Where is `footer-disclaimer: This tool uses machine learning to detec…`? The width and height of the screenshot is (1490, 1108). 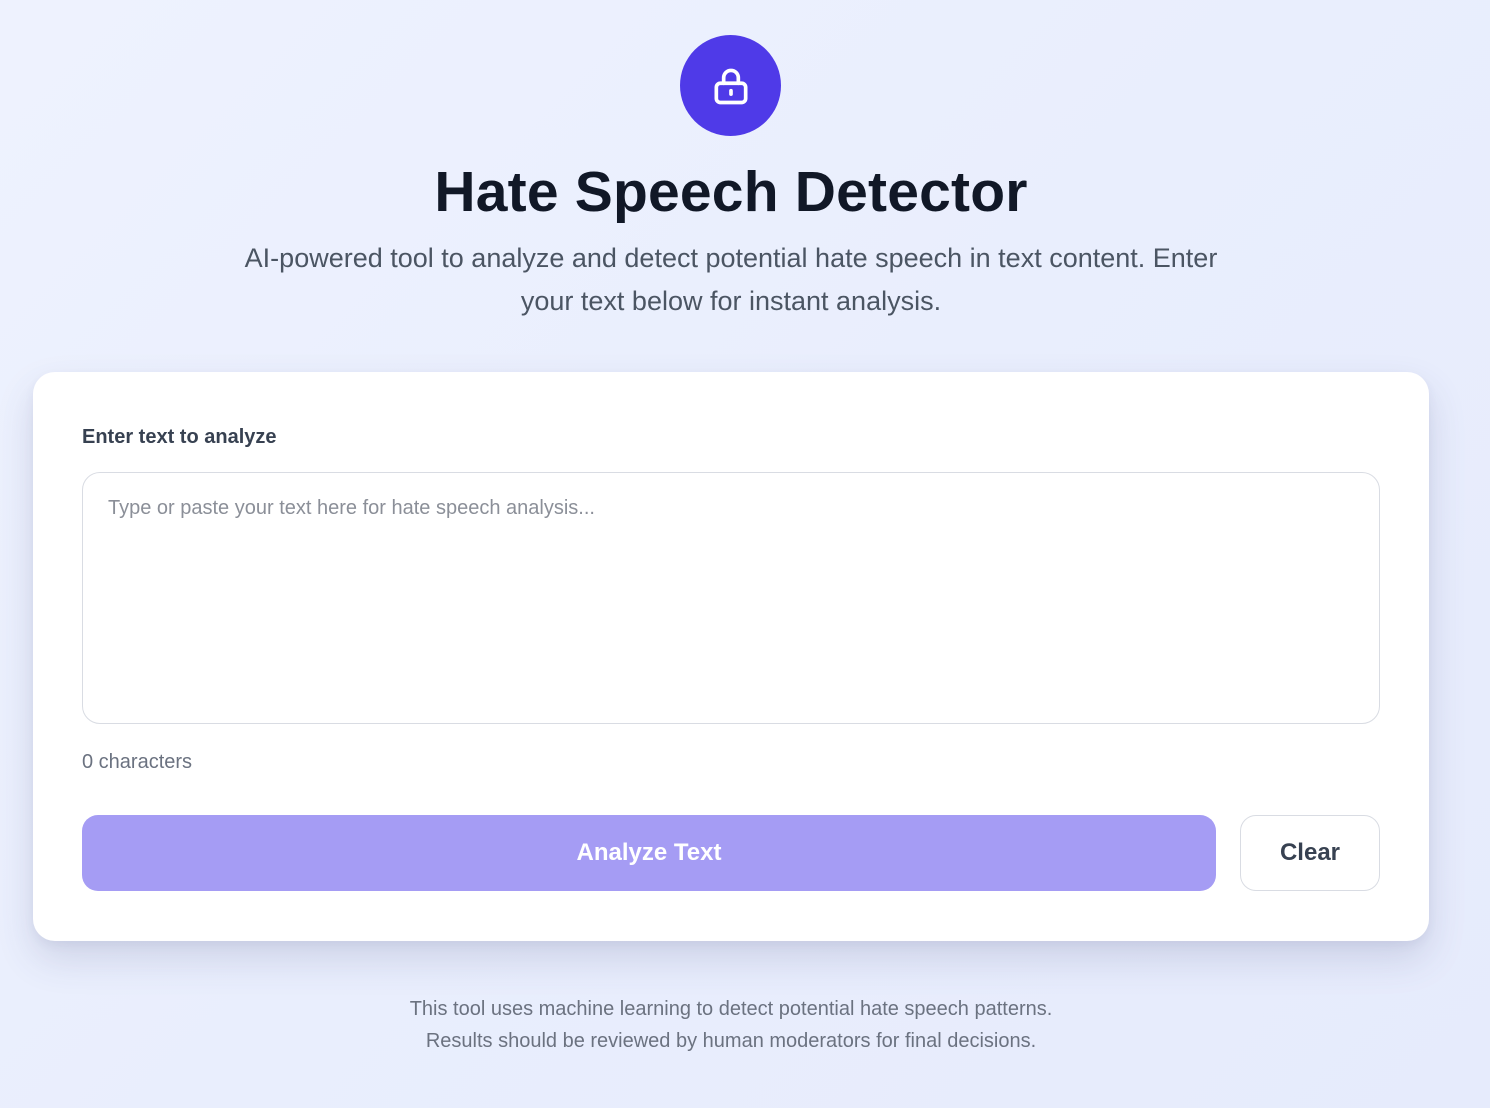
footer-disclaimer: This tool uses machine learning to detec… is located at coordinates (731, 1025).